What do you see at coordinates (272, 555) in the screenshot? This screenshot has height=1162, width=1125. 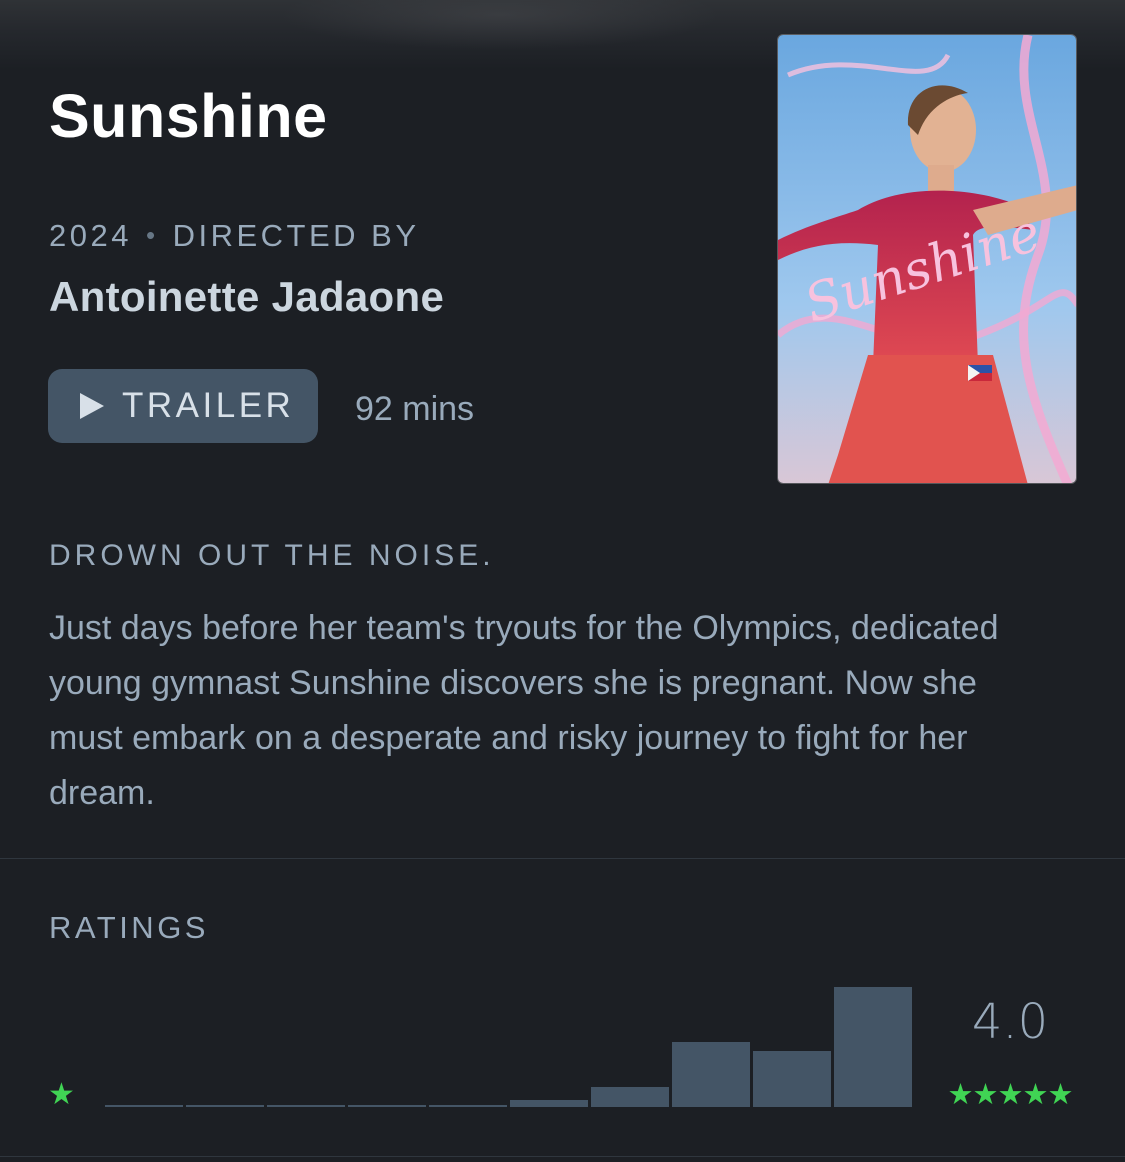 I see `tagline: DROWN OUT THE NOISE.` at bounding box center [272, 555].